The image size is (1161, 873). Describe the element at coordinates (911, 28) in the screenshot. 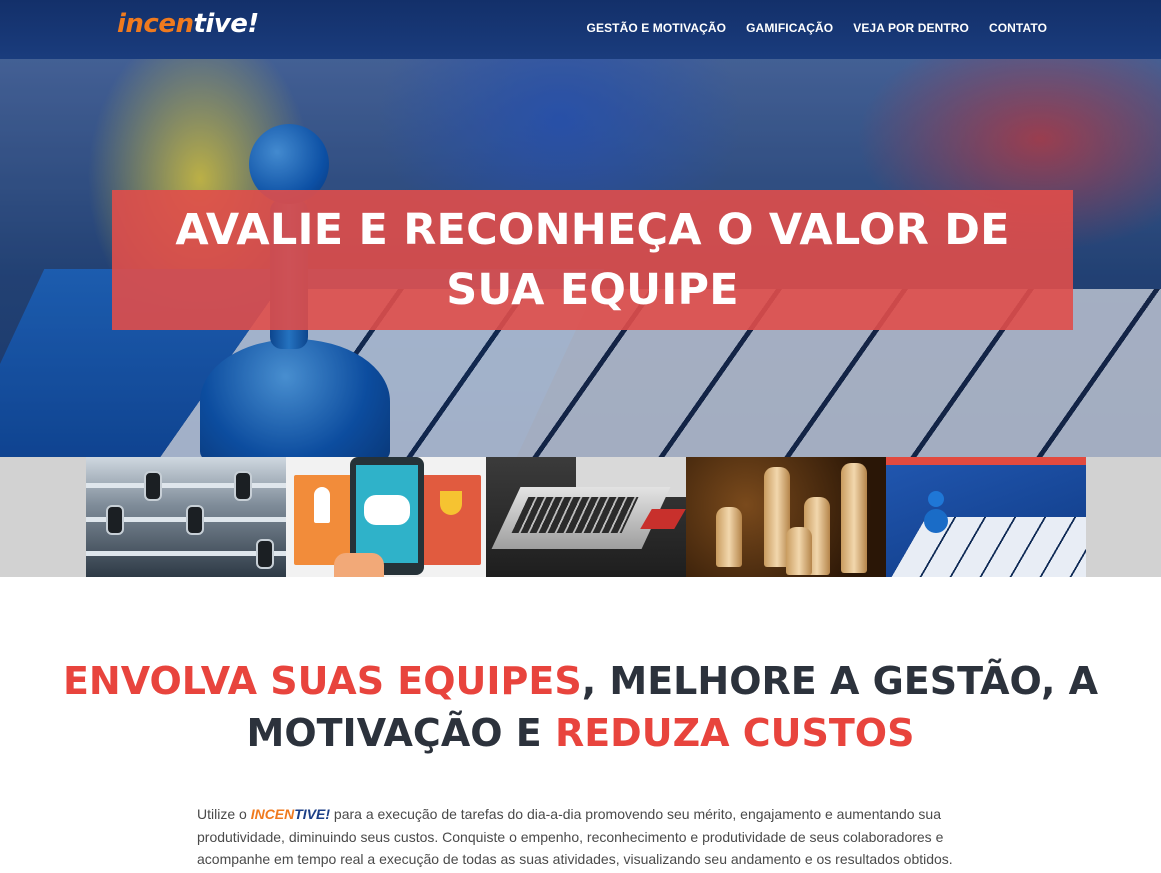

I see `nav-veja-por-dentro: VEJA POR DENTRO` at that location.